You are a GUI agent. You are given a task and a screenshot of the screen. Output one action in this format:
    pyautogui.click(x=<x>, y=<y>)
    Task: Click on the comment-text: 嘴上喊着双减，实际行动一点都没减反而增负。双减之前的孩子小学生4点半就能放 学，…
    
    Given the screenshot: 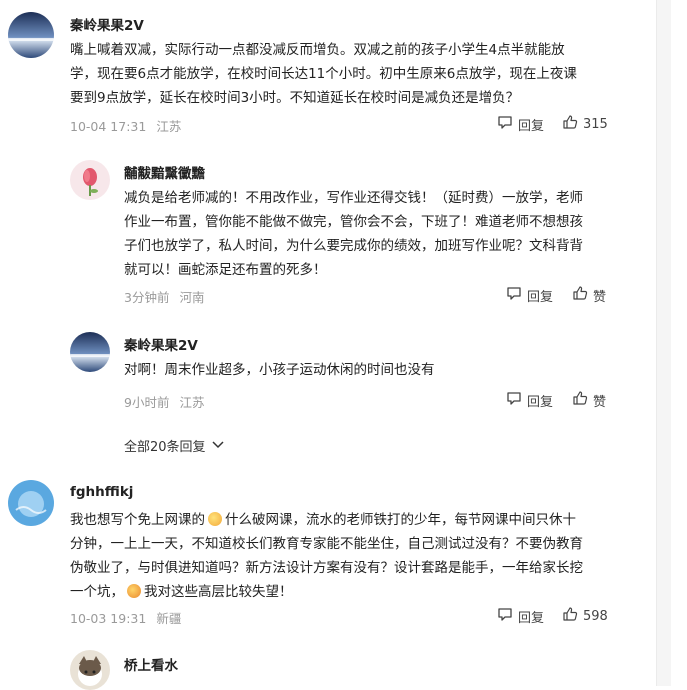 What is the action you would take?
    pyautogui.click(x=323, y=74)
    